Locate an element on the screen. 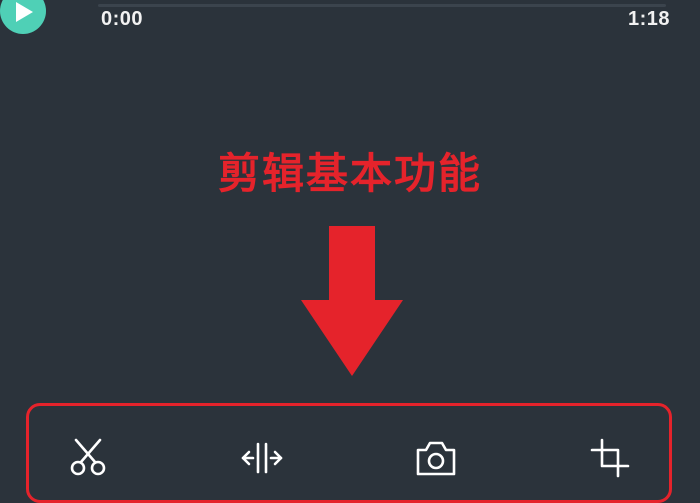  progress-bar is located at coordinates (382, 5).